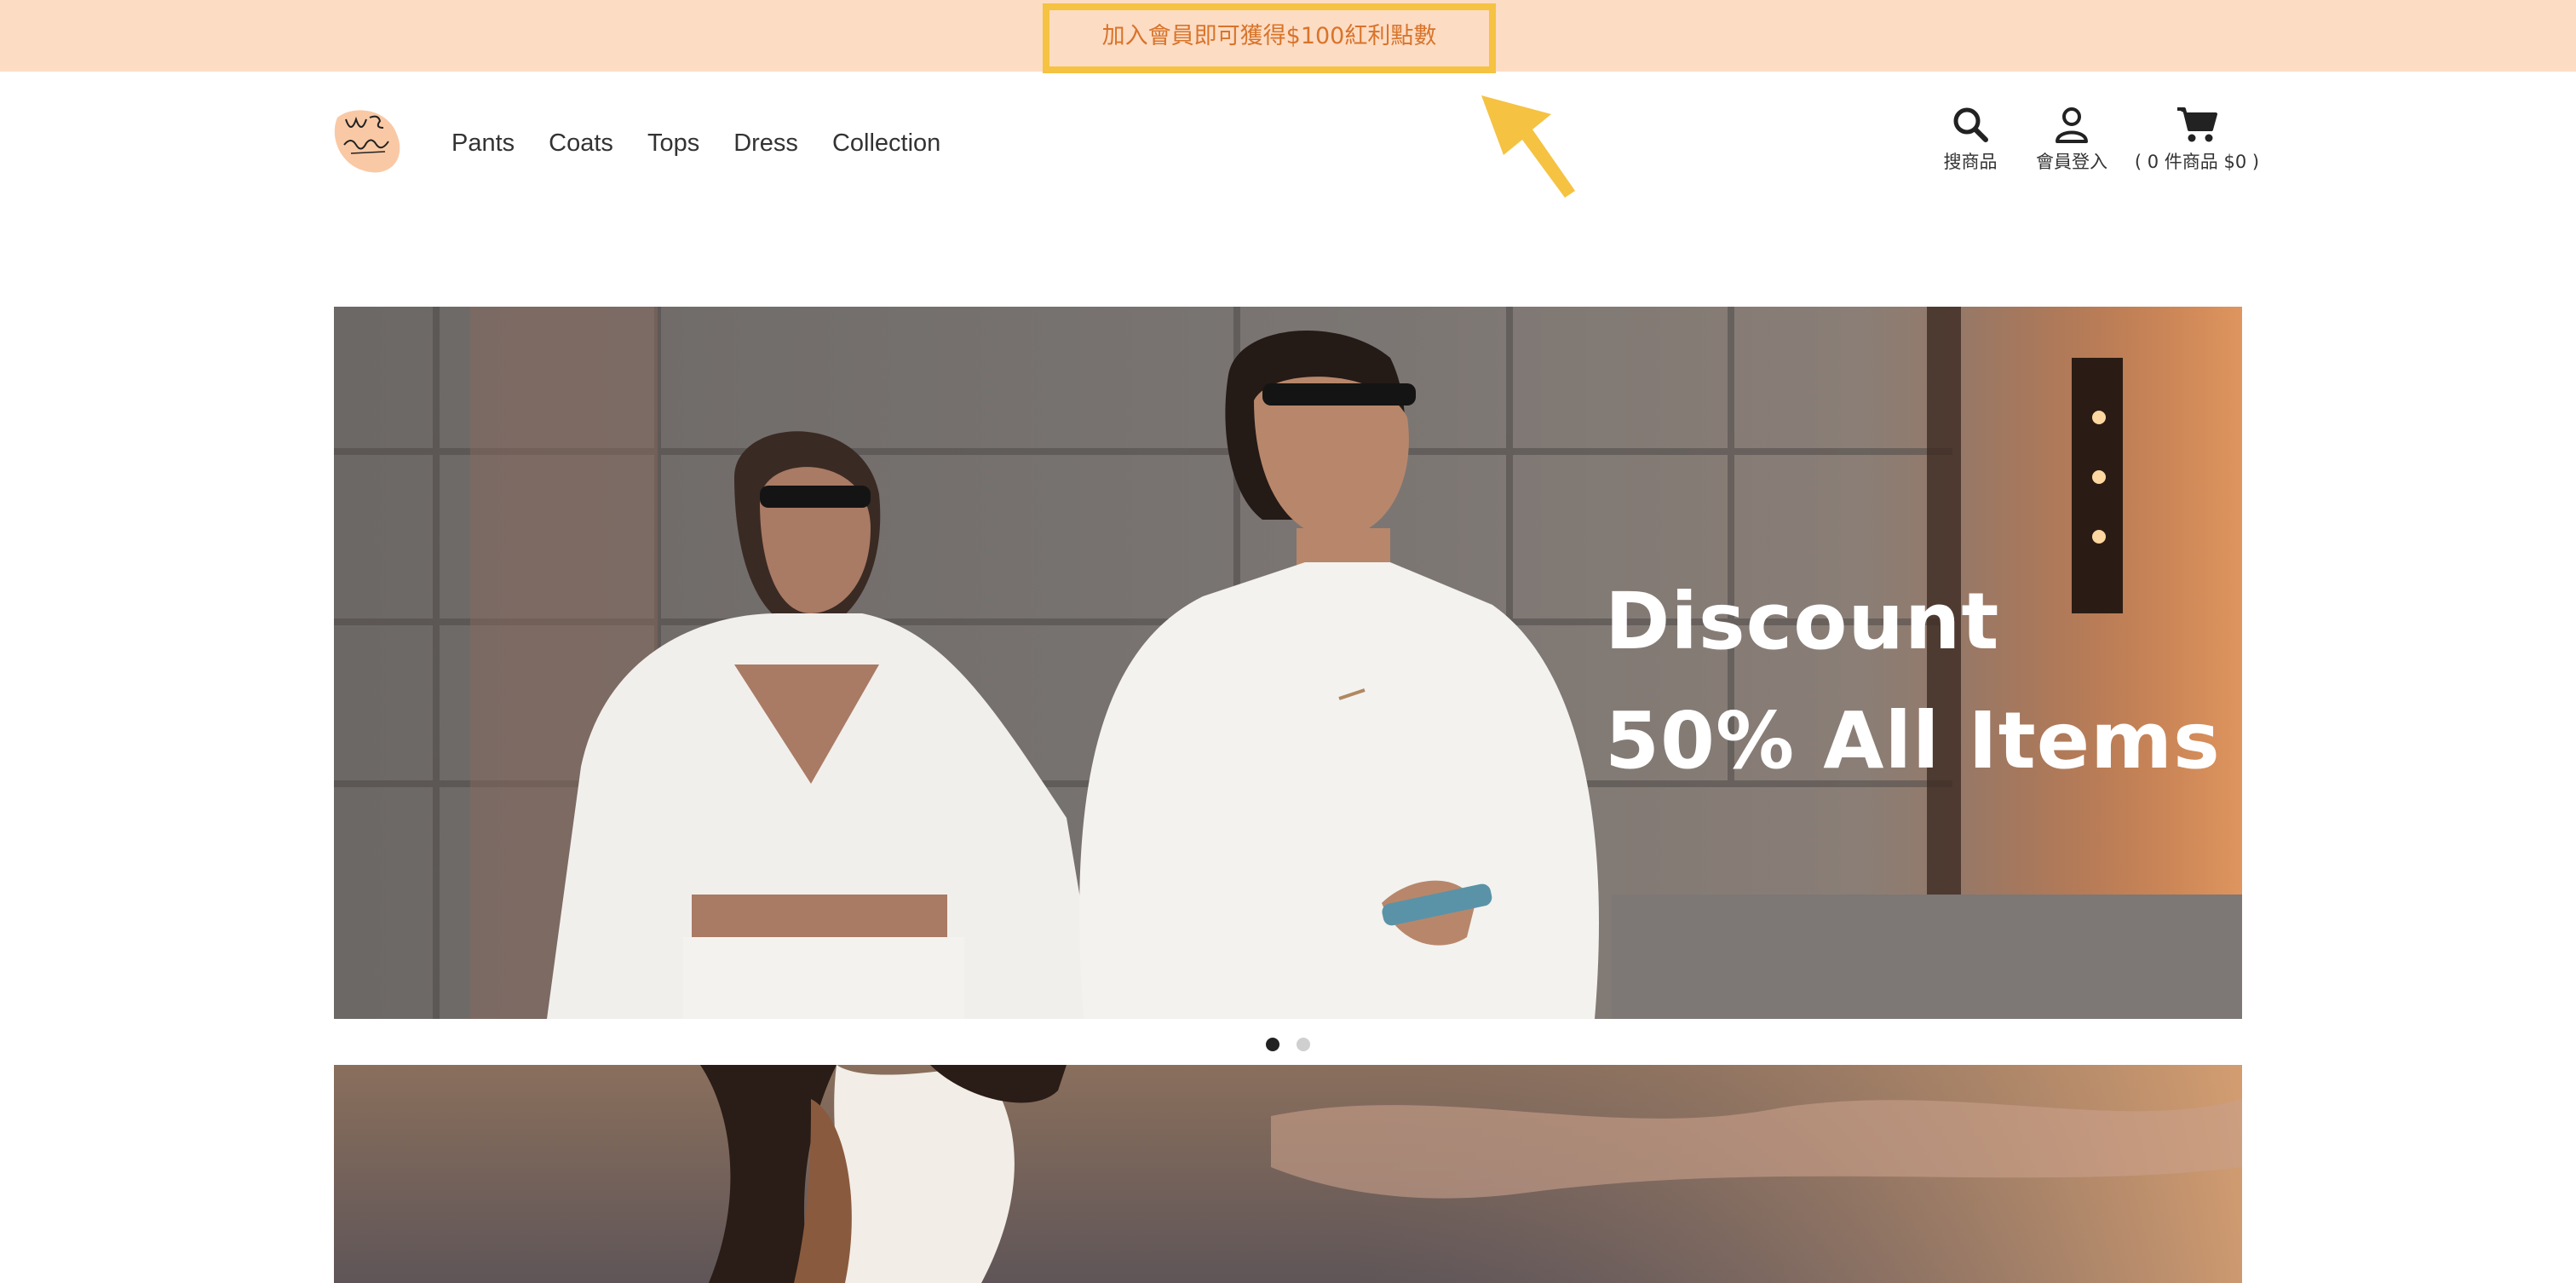 The image size is (2576, 1283). Describe the element at coordinates (1269, 38) in the screenshot. I see `announcement-link: 加入會員即可獲得$100紅利點數` at that location.